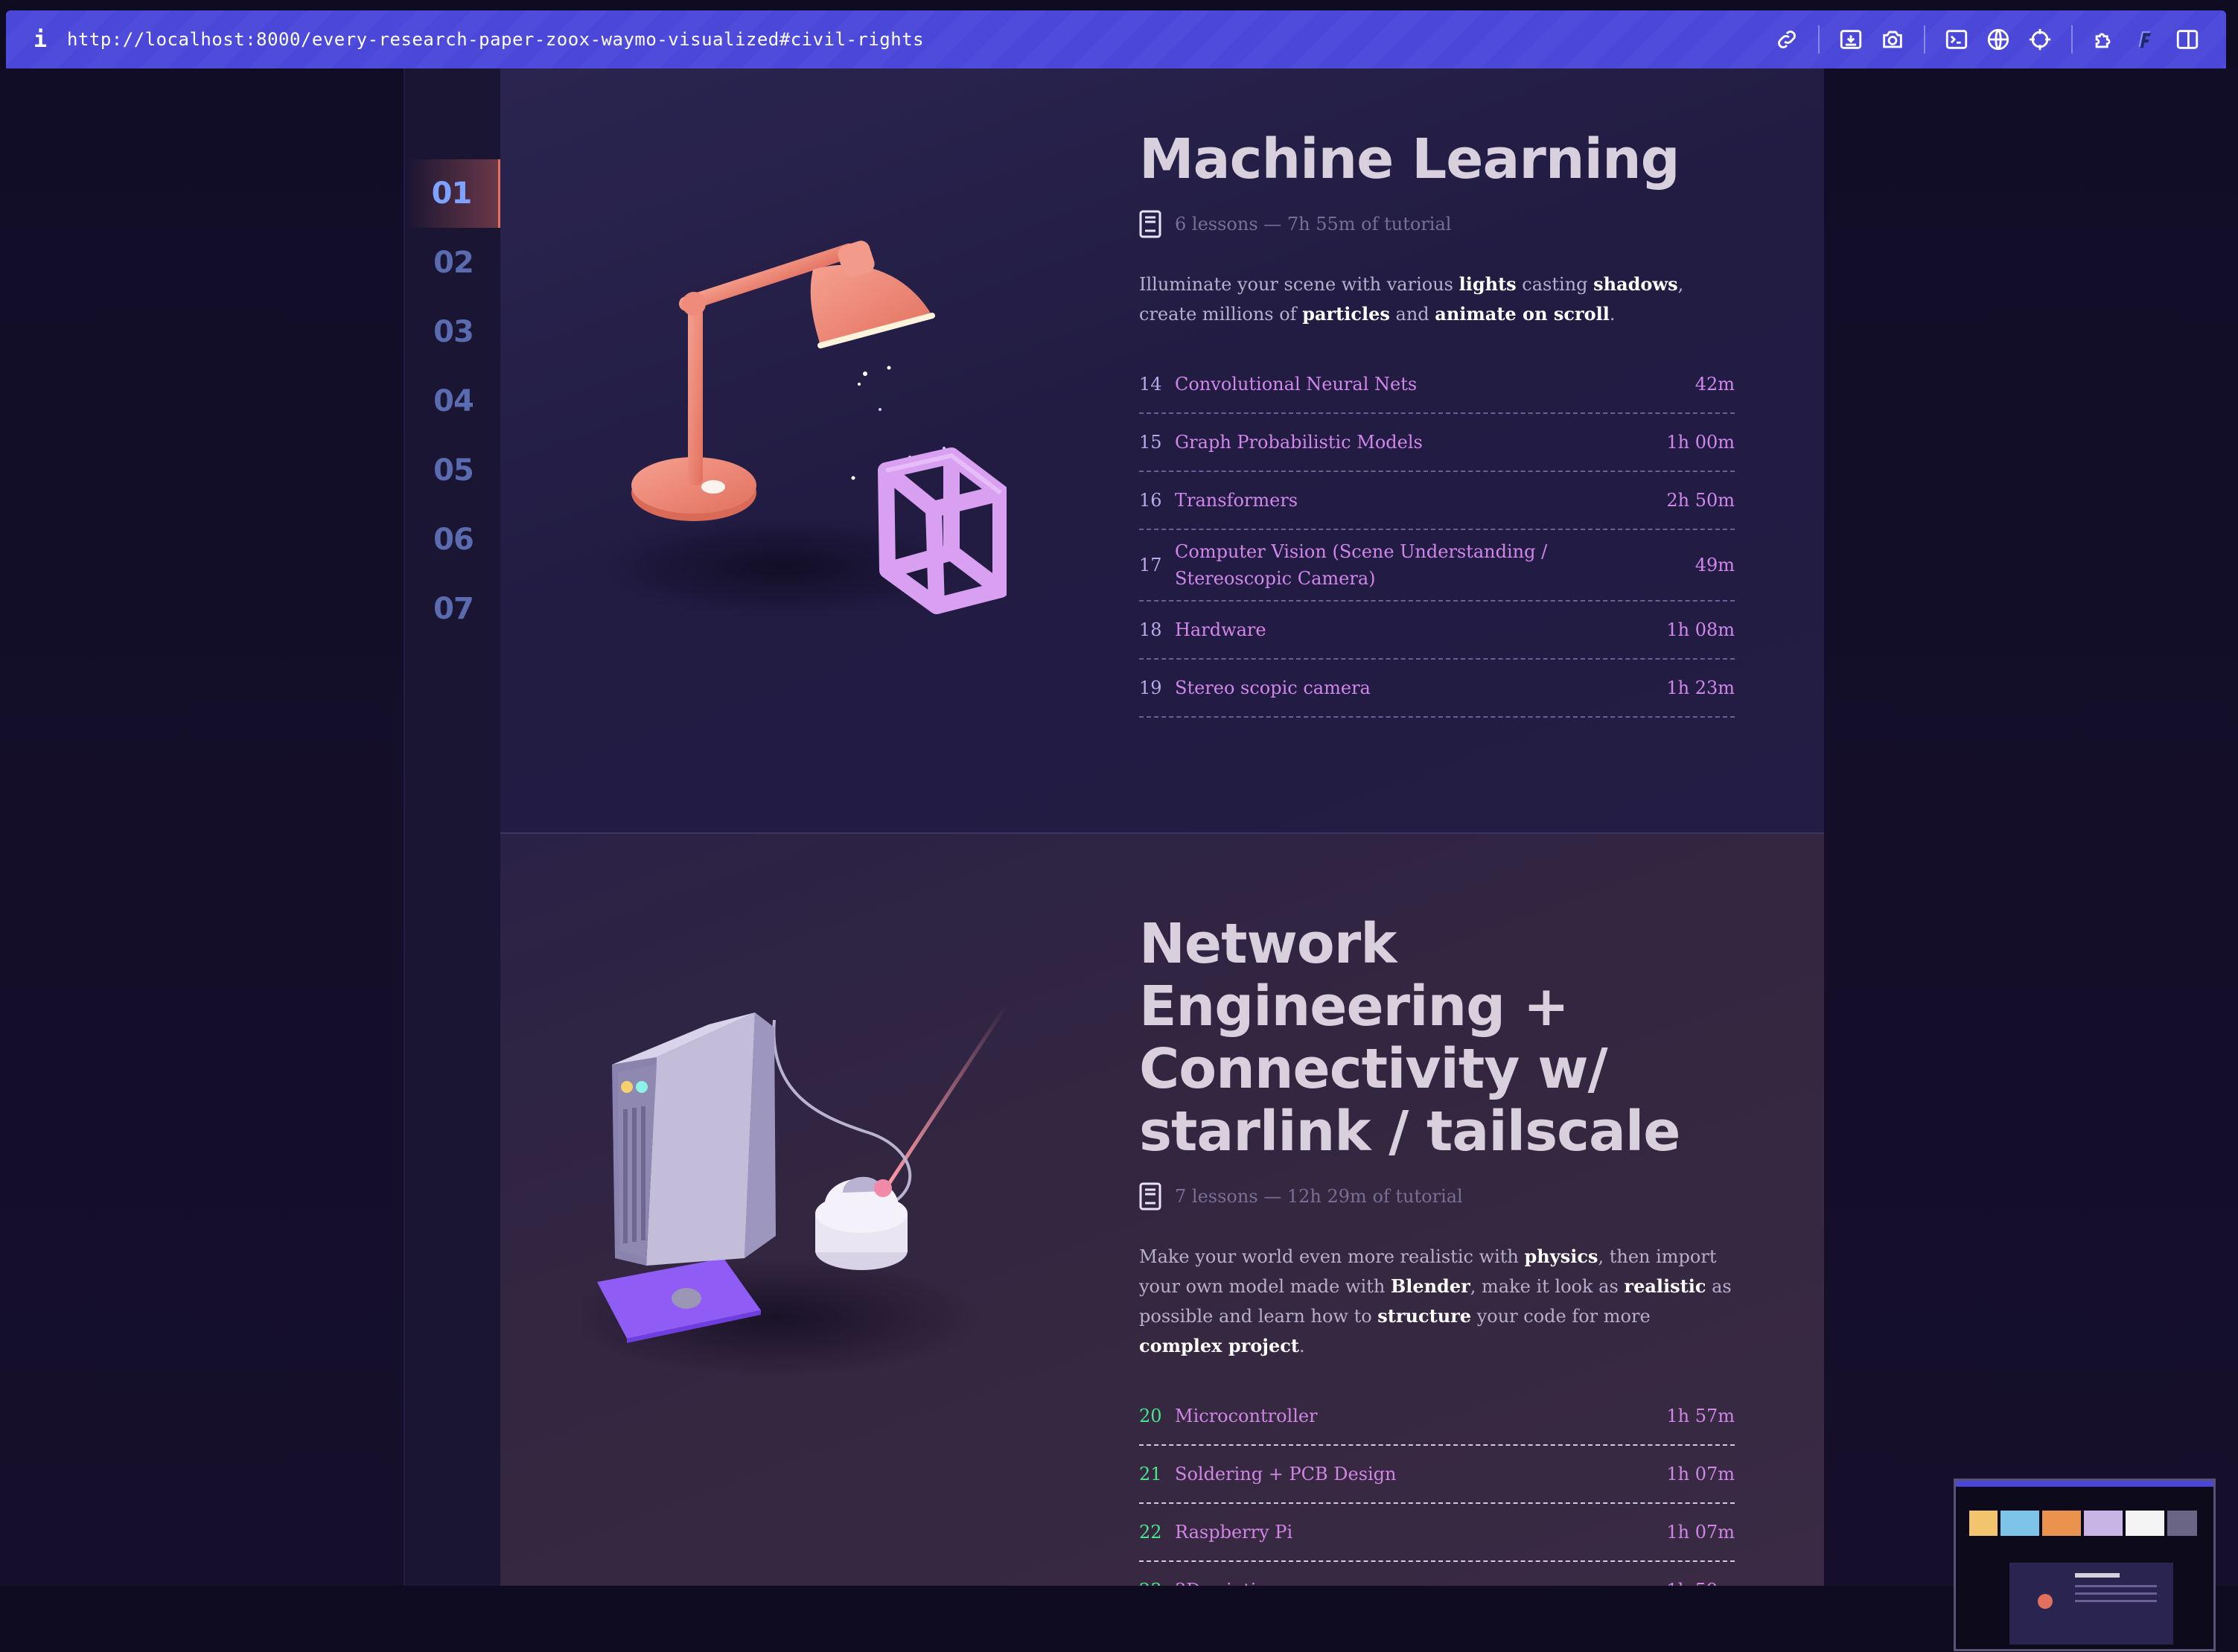 Image resolution: width=2238 pixels, height=1652 pixels. I want to click on lesson-title: Hardware, so click(1421, 629).